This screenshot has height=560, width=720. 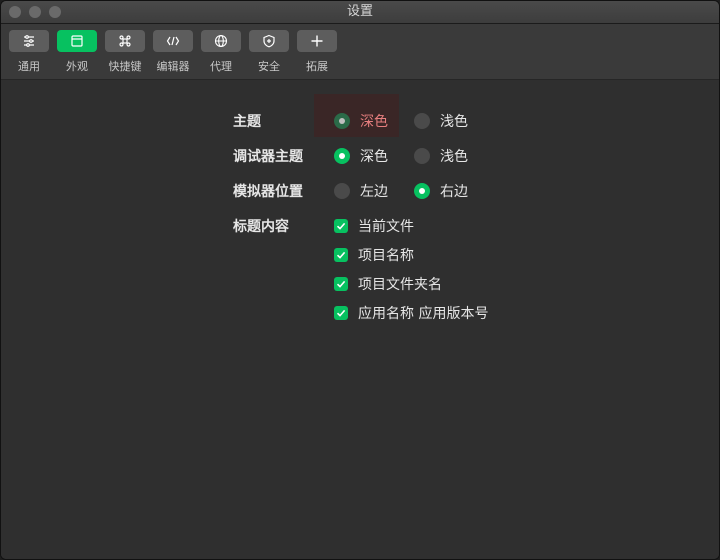 I want to click on title-current-file-label: 当前文件, so click(x=386, y=227).